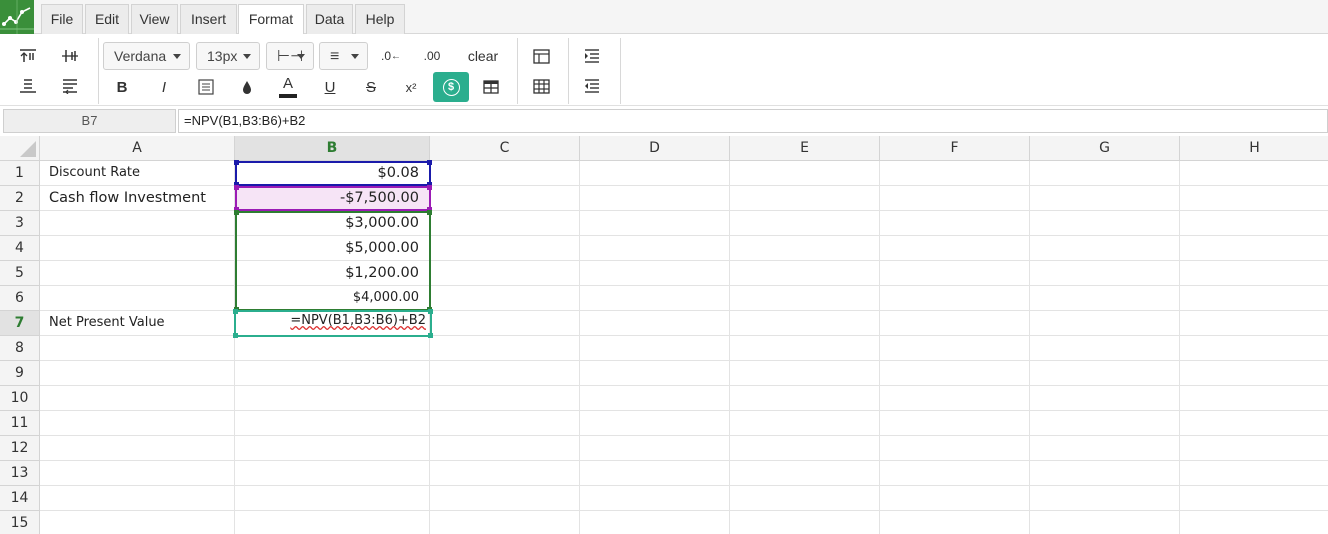 The width and height of the screenshot is (1328, 534). What do you see at coordinates (955, 473) in the screenshot?
I see `cell-f13` at bounding box center [955, 473].